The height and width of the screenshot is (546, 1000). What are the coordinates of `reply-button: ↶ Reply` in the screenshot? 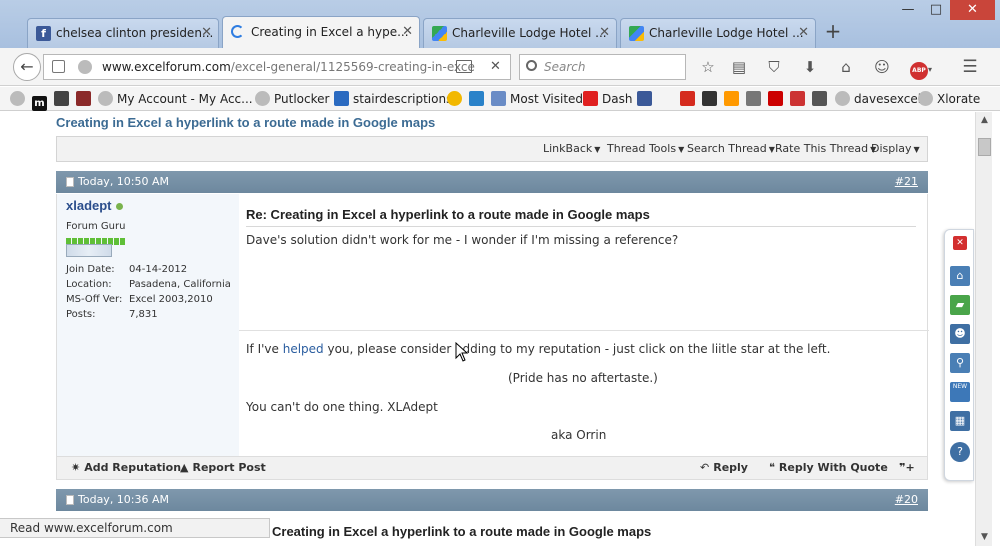 It's located at (724, 468).